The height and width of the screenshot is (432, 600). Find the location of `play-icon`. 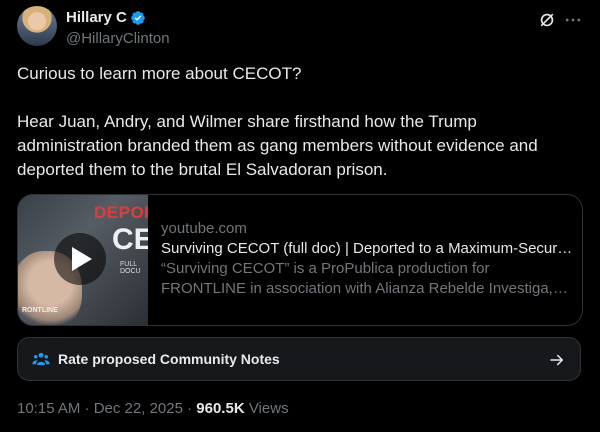

play-icon is located at coordinates (82, 259).